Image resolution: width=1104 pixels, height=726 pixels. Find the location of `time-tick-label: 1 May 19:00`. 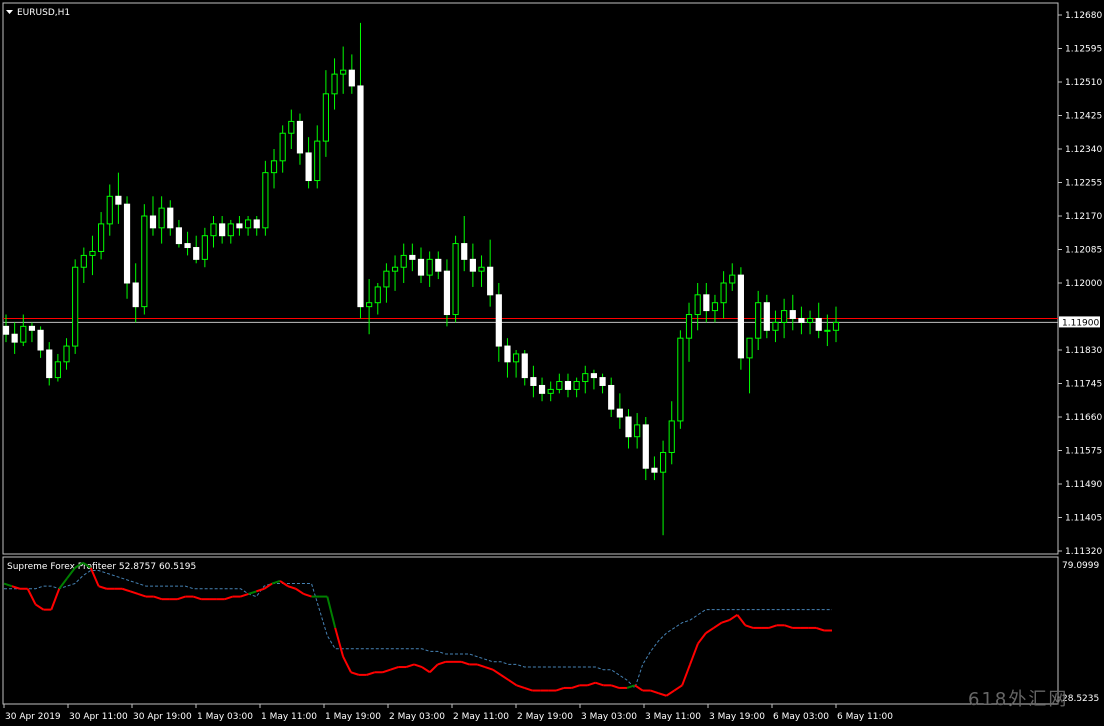

time-tick-label: 1 May 19:00 is located at coordinates (353, 717).